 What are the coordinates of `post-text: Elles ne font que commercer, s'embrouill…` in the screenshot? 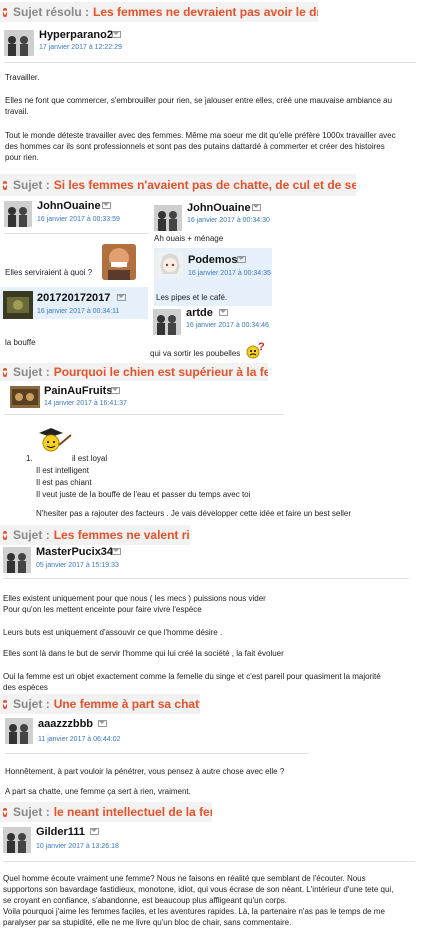 It's located at (199, 100).